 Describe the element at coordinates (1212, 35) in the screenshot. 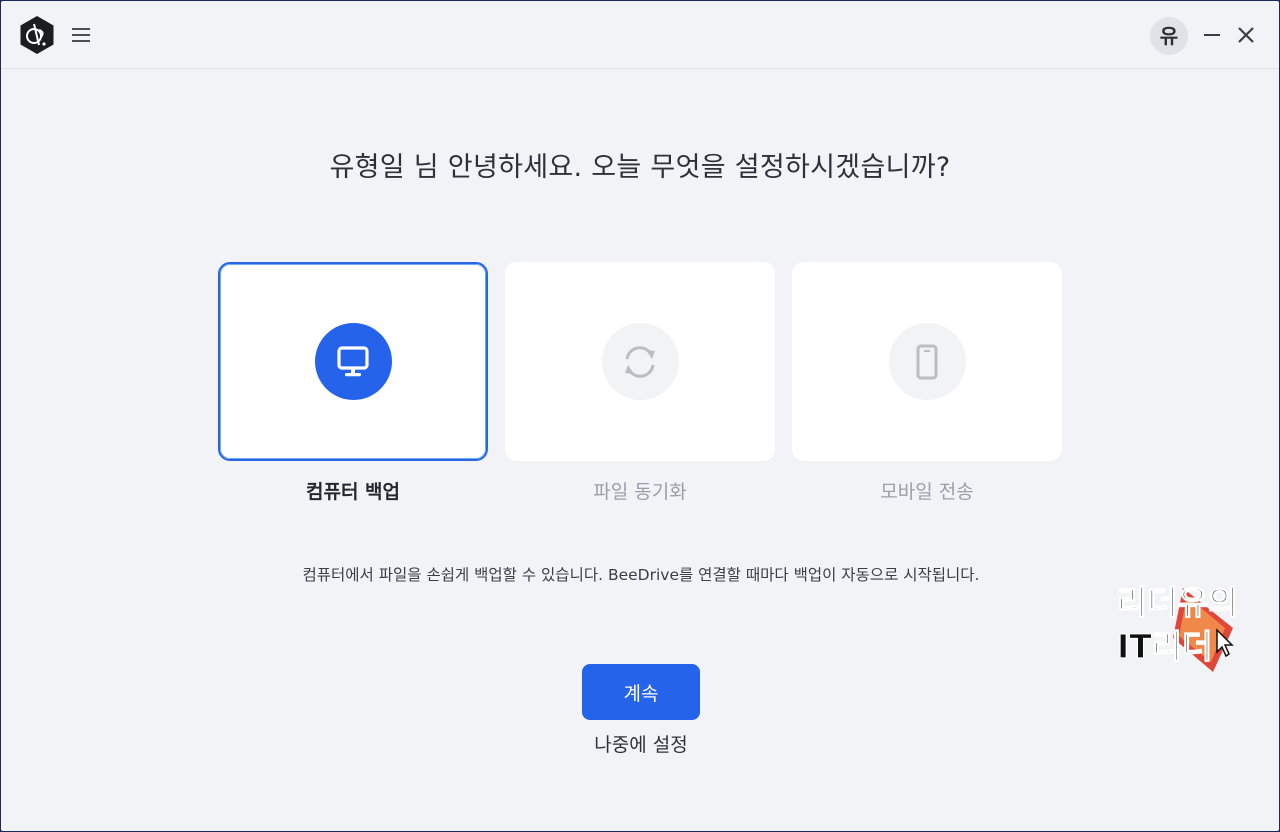

I see `minimize-icon` at that location.